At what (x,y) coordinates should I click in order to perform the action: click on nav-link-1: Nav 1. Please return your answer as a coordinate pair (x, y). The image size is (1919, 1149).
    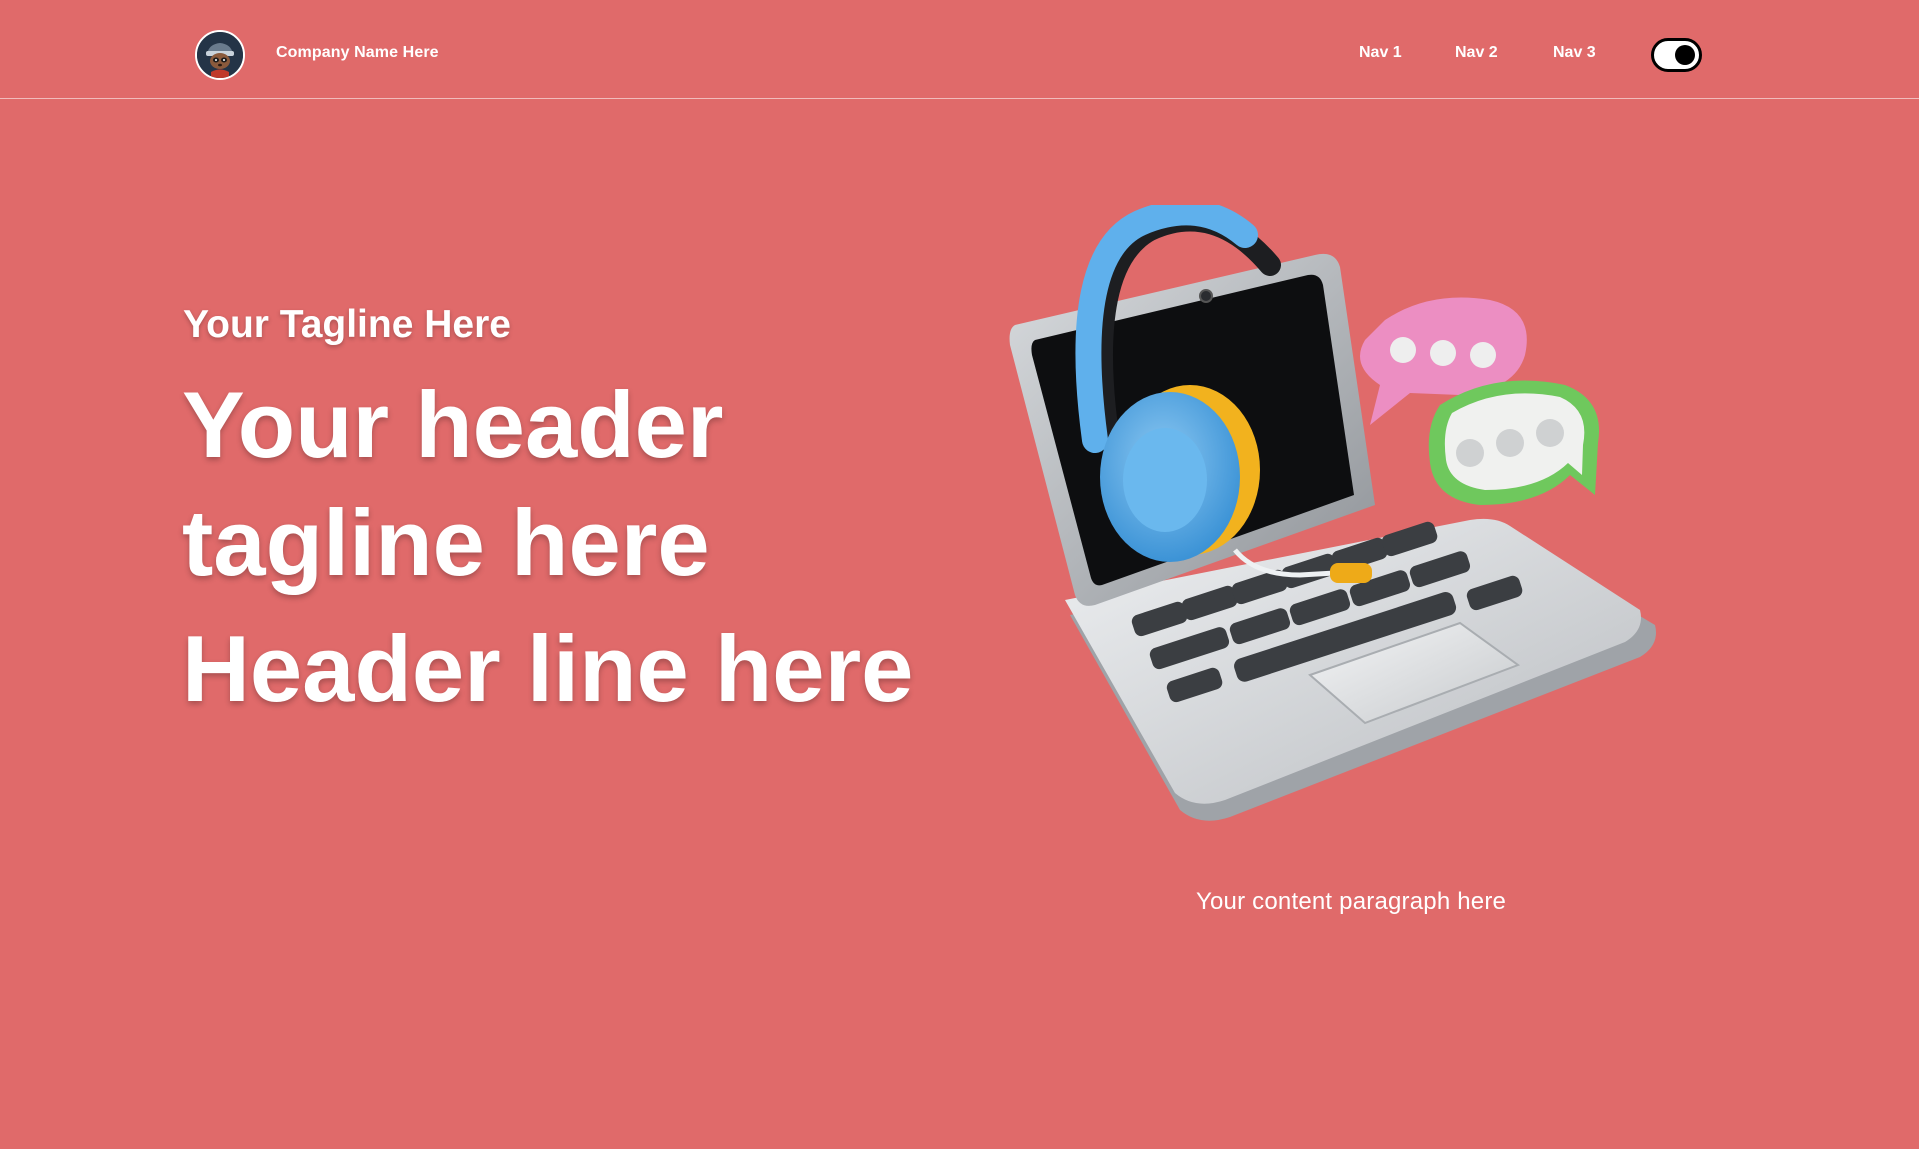
    Looking at the image, I should click on (1380, 53).